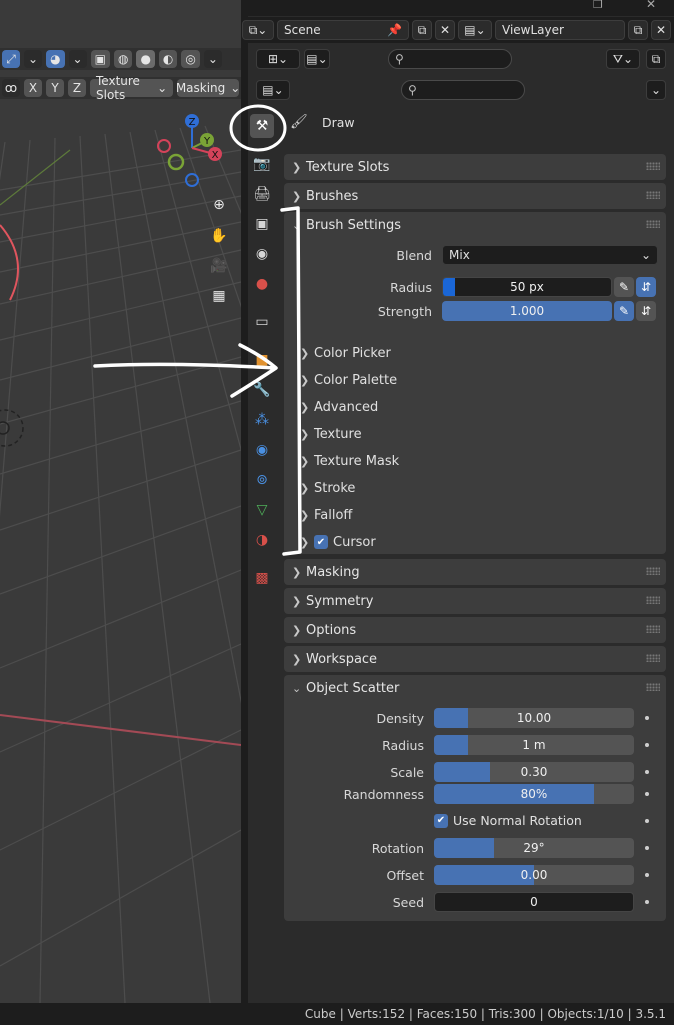  What do you see at coordinates (190, 59) in the screenshot?
I see `rendered-shading-icon: ◎` at bounding box center [190, 59].